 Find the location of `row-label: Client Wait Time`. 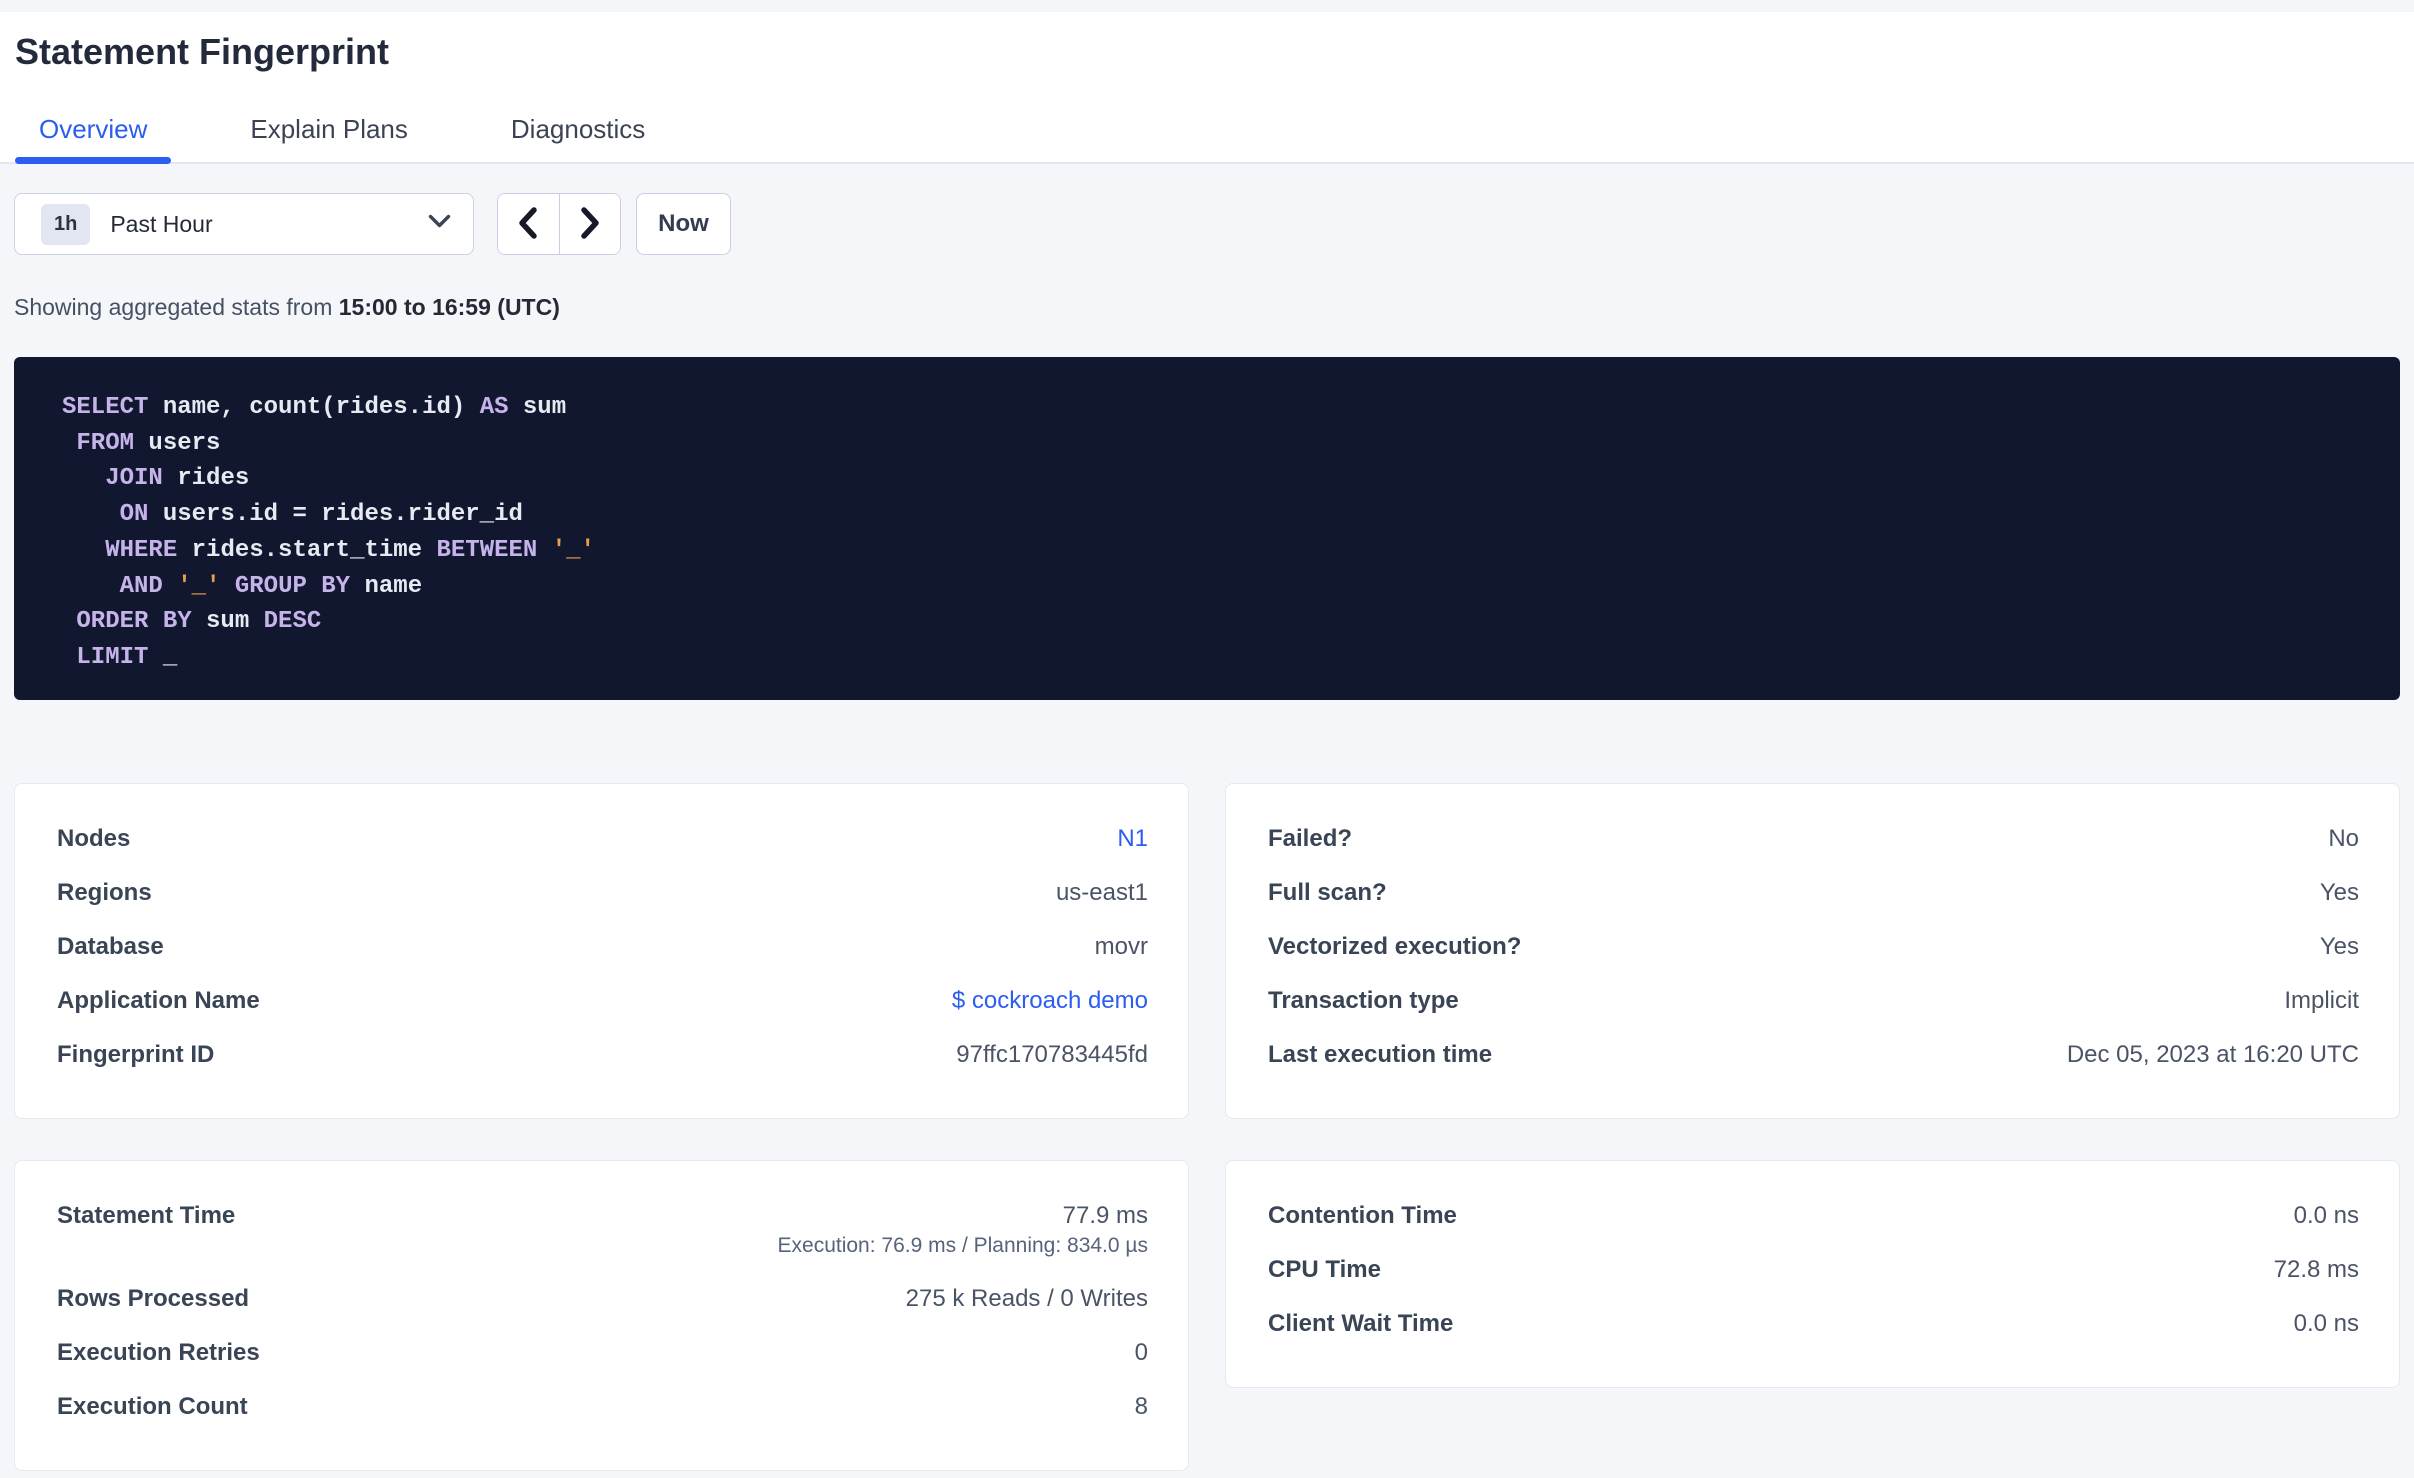

row-label: Client Wait Time is located at coordinates (1361, 1323).